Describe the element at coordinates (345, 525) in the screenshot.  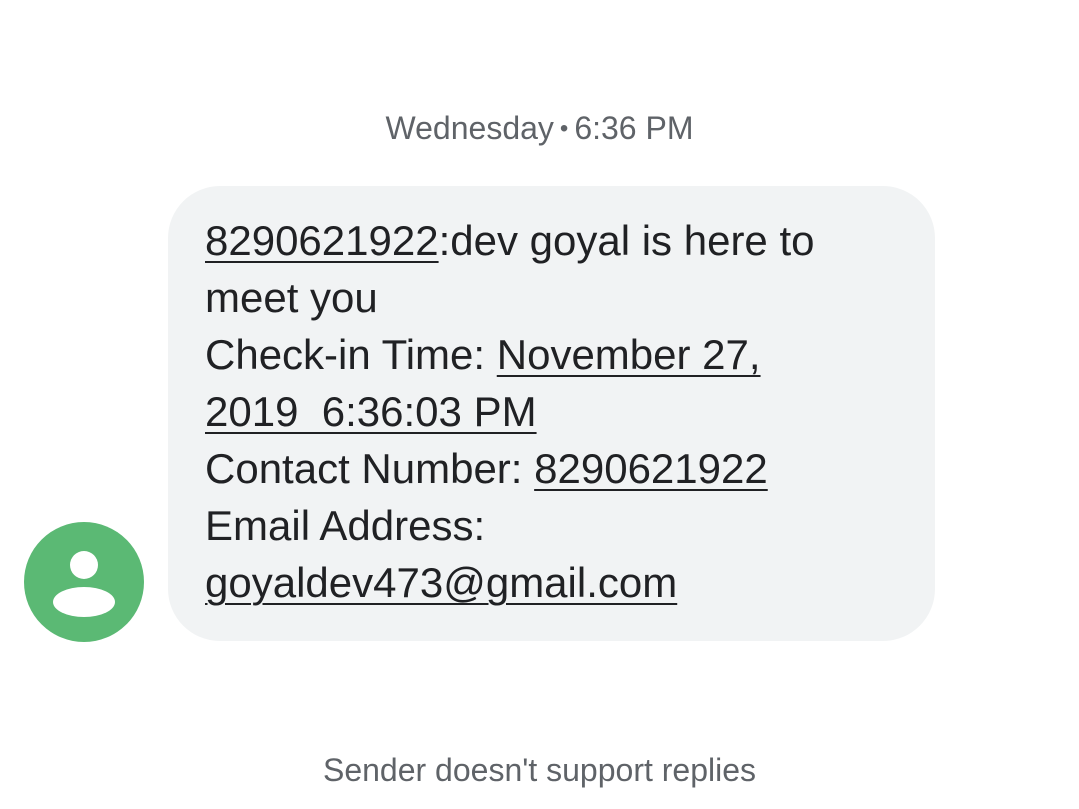
I see `email-label: Email Address:` at that location.